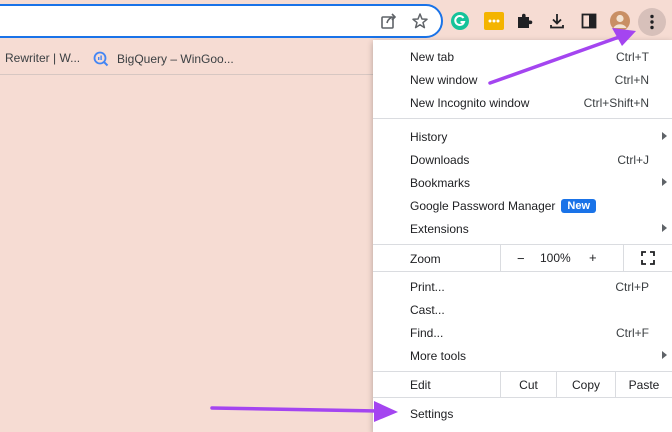 This screenshot has height=432, width=672. I want to click on extension-yellow-icon, so click(494, 21).